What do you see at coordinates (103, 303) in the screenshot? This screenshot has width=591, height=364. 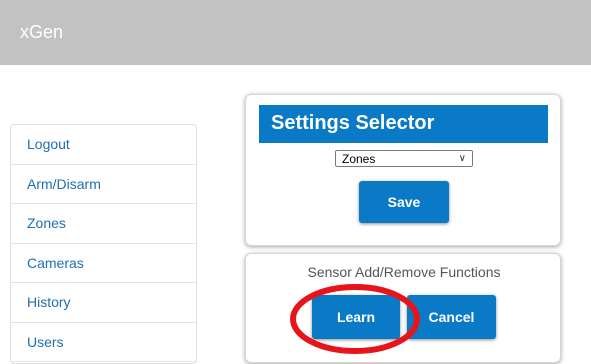 I see `sidebar-item-history: History` at bounding box center [103, 303].